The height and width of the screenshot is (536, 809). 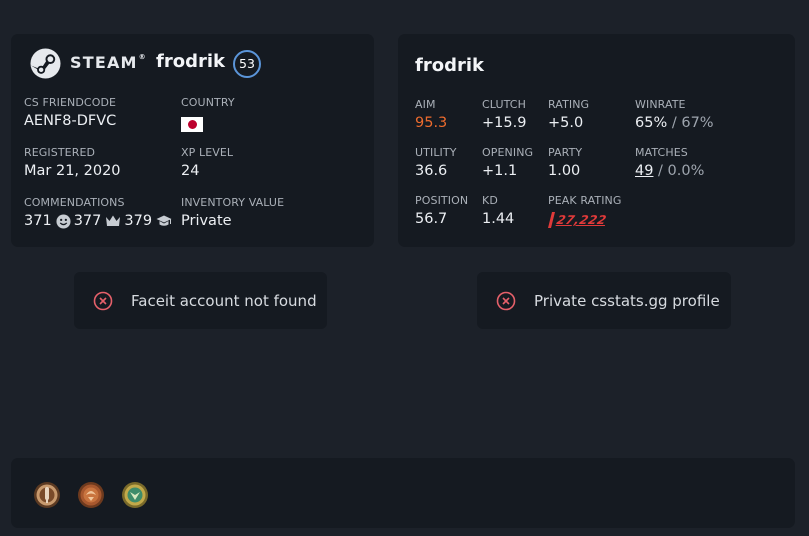 What do you see at coordinates (498, 219) in the screenshot?
I see `stat-kd-value: 1.44` at bounding box center [498, 219].